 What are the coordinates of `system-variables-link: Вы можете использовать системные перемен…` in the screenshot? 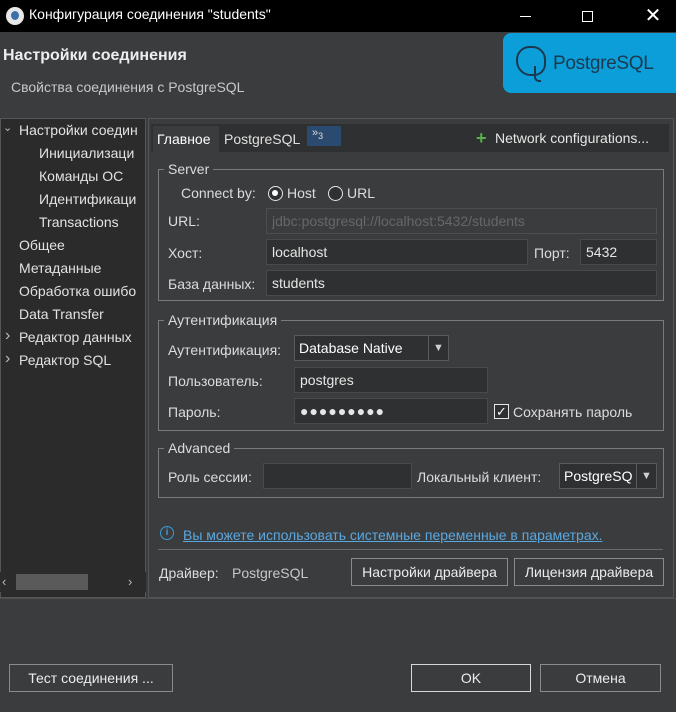 It's located at (393, 535).